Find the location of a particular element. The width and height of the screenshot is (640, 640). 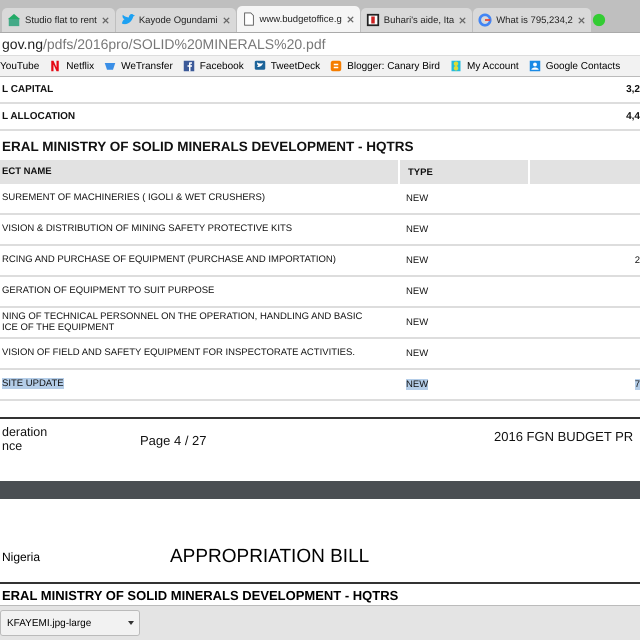

browser-tab: What is 795,234,2 is located at coordinates (532, 20).